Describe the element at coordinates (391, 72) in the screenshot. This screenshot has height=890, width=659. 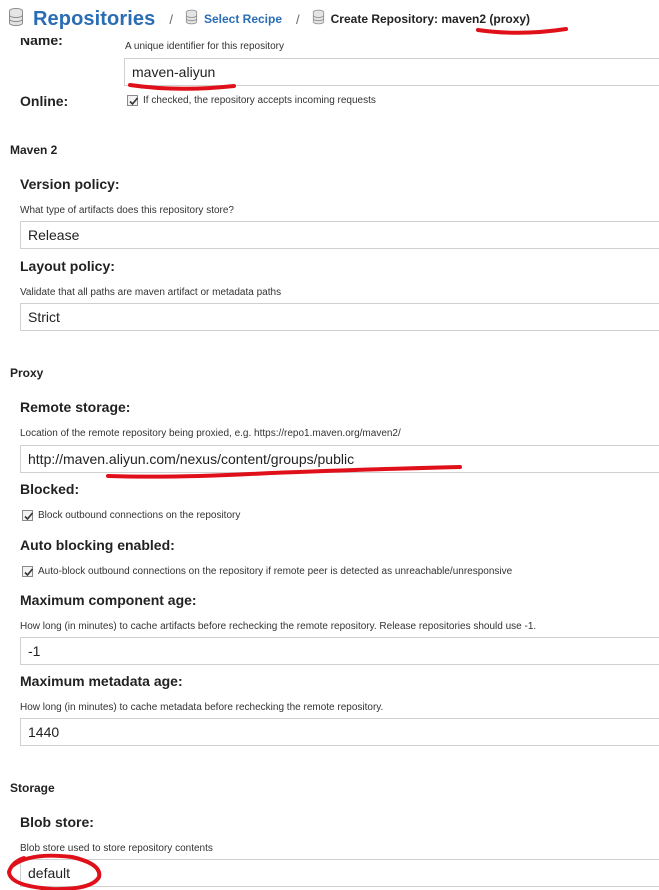
I see `name-input: maven-aliyun` at that location.